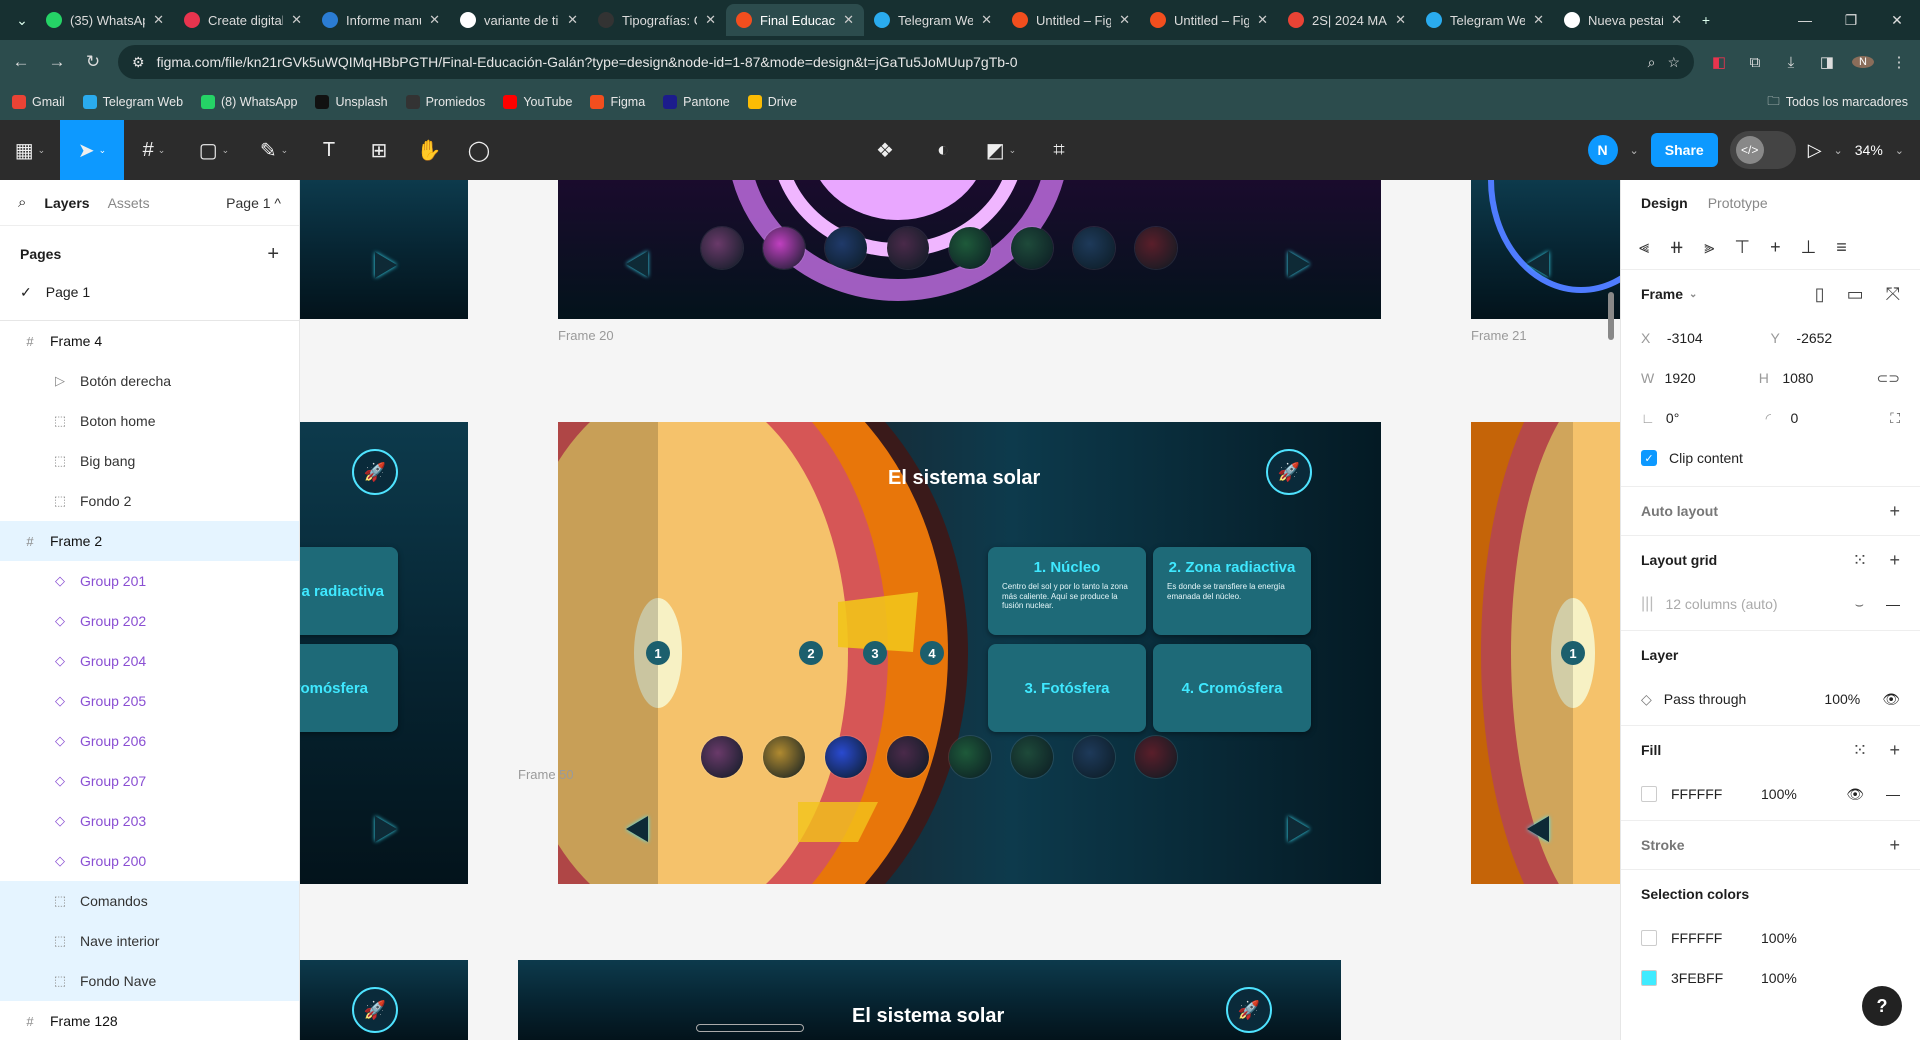  I want to click on bookmark-star-icon: ☆, so click(1673, 62).